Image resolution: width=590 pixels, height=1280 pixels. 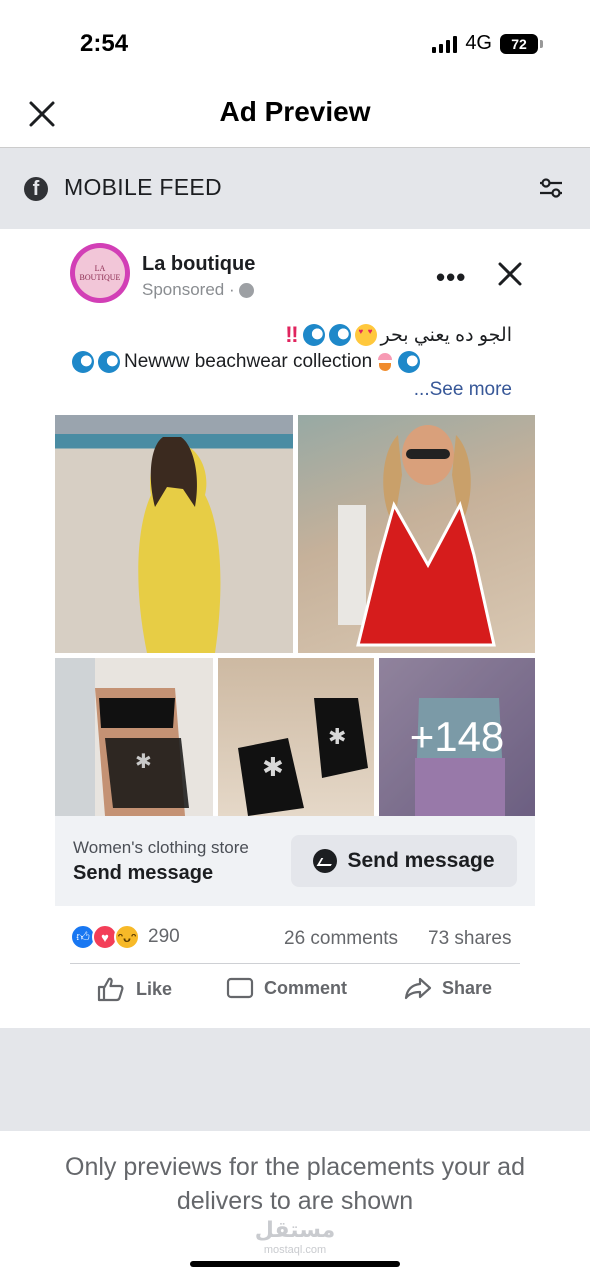 I want to click on post-photo-starfish-sandals: ✱ ✱, so click(x=296, y=737).